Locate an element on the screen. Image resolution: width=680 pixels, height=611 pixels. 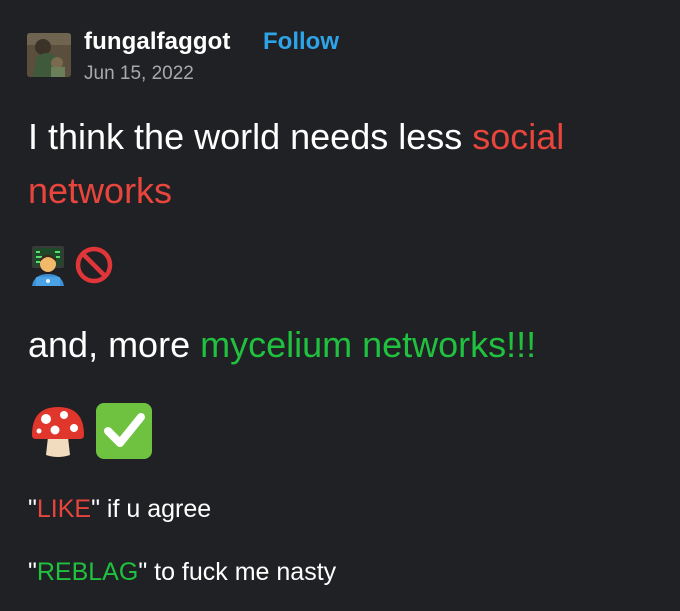
author-username: fungalfaggot is located at coordinates (157, 42).